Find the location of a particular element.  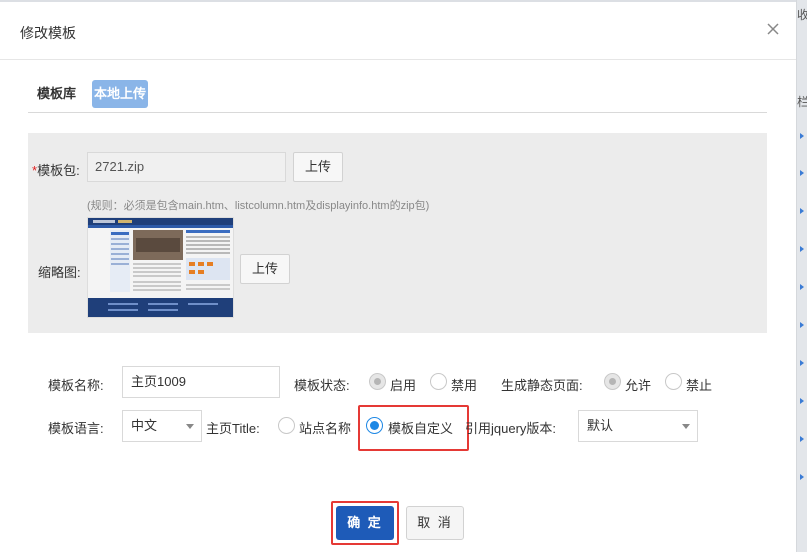

confirm-button: 确 定 is located at coordinates (365, 523).